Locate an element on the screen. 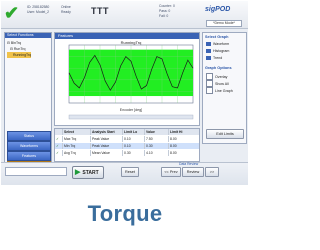 The height and width of the screenshot is (250, 320). waveform-chart: RunningTrq Encoder [deg] is located at coordinates (131, 80).